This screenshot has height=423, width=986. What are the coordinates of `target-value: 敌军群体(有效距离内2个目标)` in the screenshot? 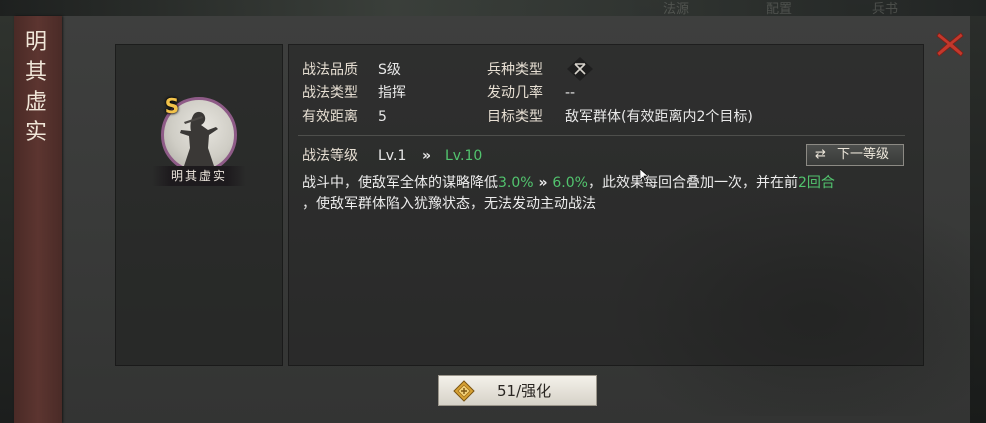 It's located at (659, 117).